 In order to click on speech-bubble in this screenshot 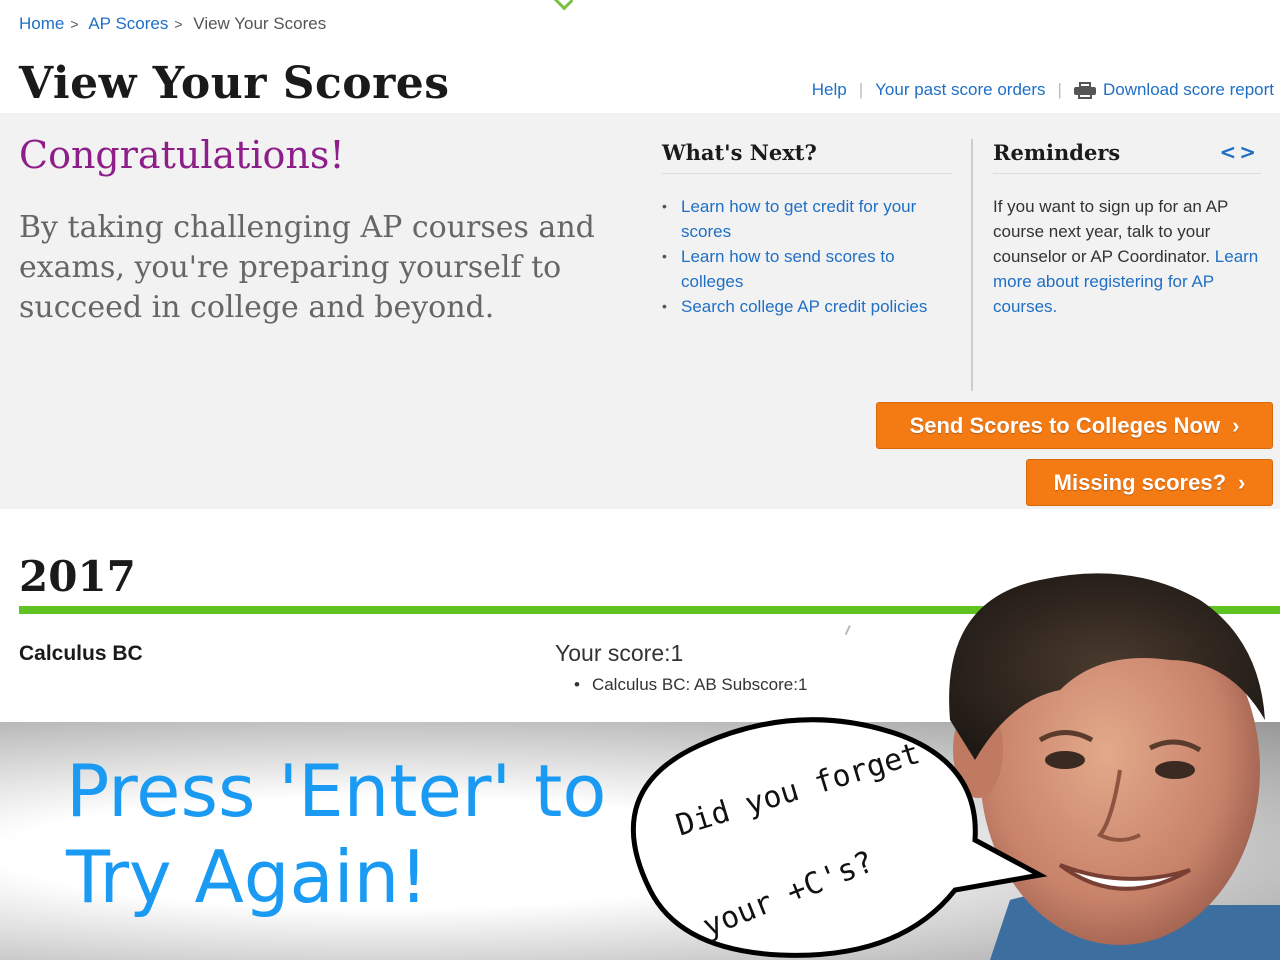, I will do `click(839, 837)`.